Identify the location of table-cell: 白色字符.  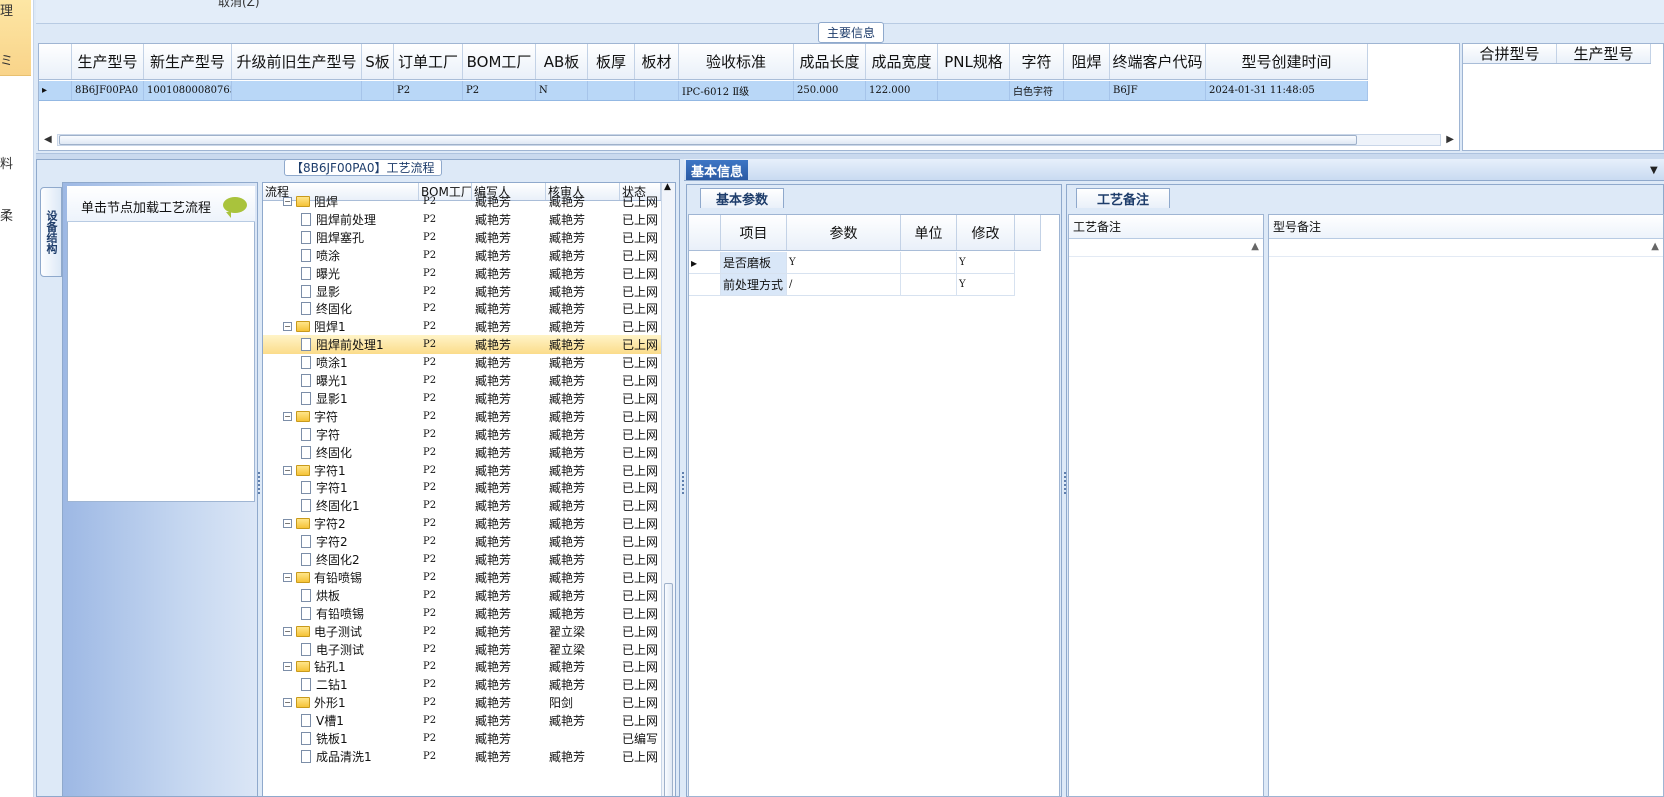
(1037, 90).